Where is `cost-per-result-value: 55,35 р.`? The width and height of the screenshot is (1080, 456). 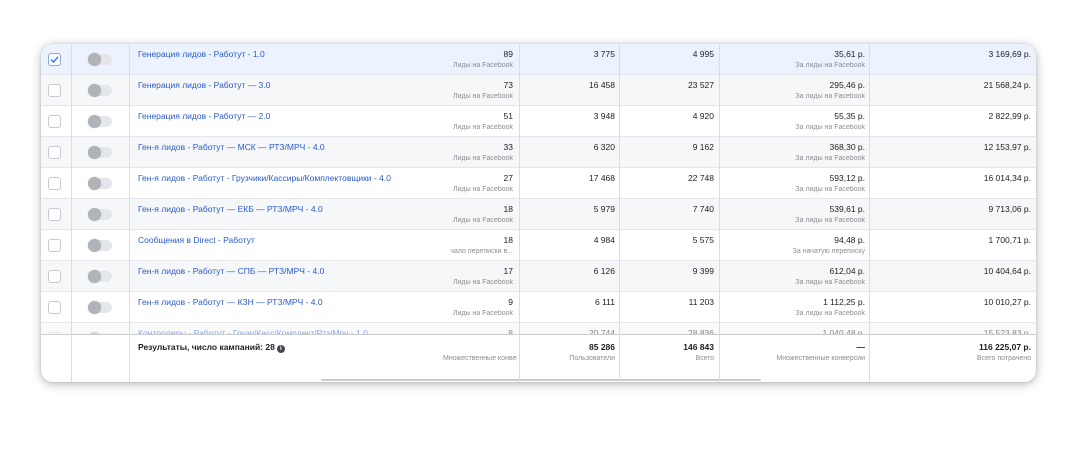
cost-per-result-value: 55,35 р. is located at coordinates (849, 116).